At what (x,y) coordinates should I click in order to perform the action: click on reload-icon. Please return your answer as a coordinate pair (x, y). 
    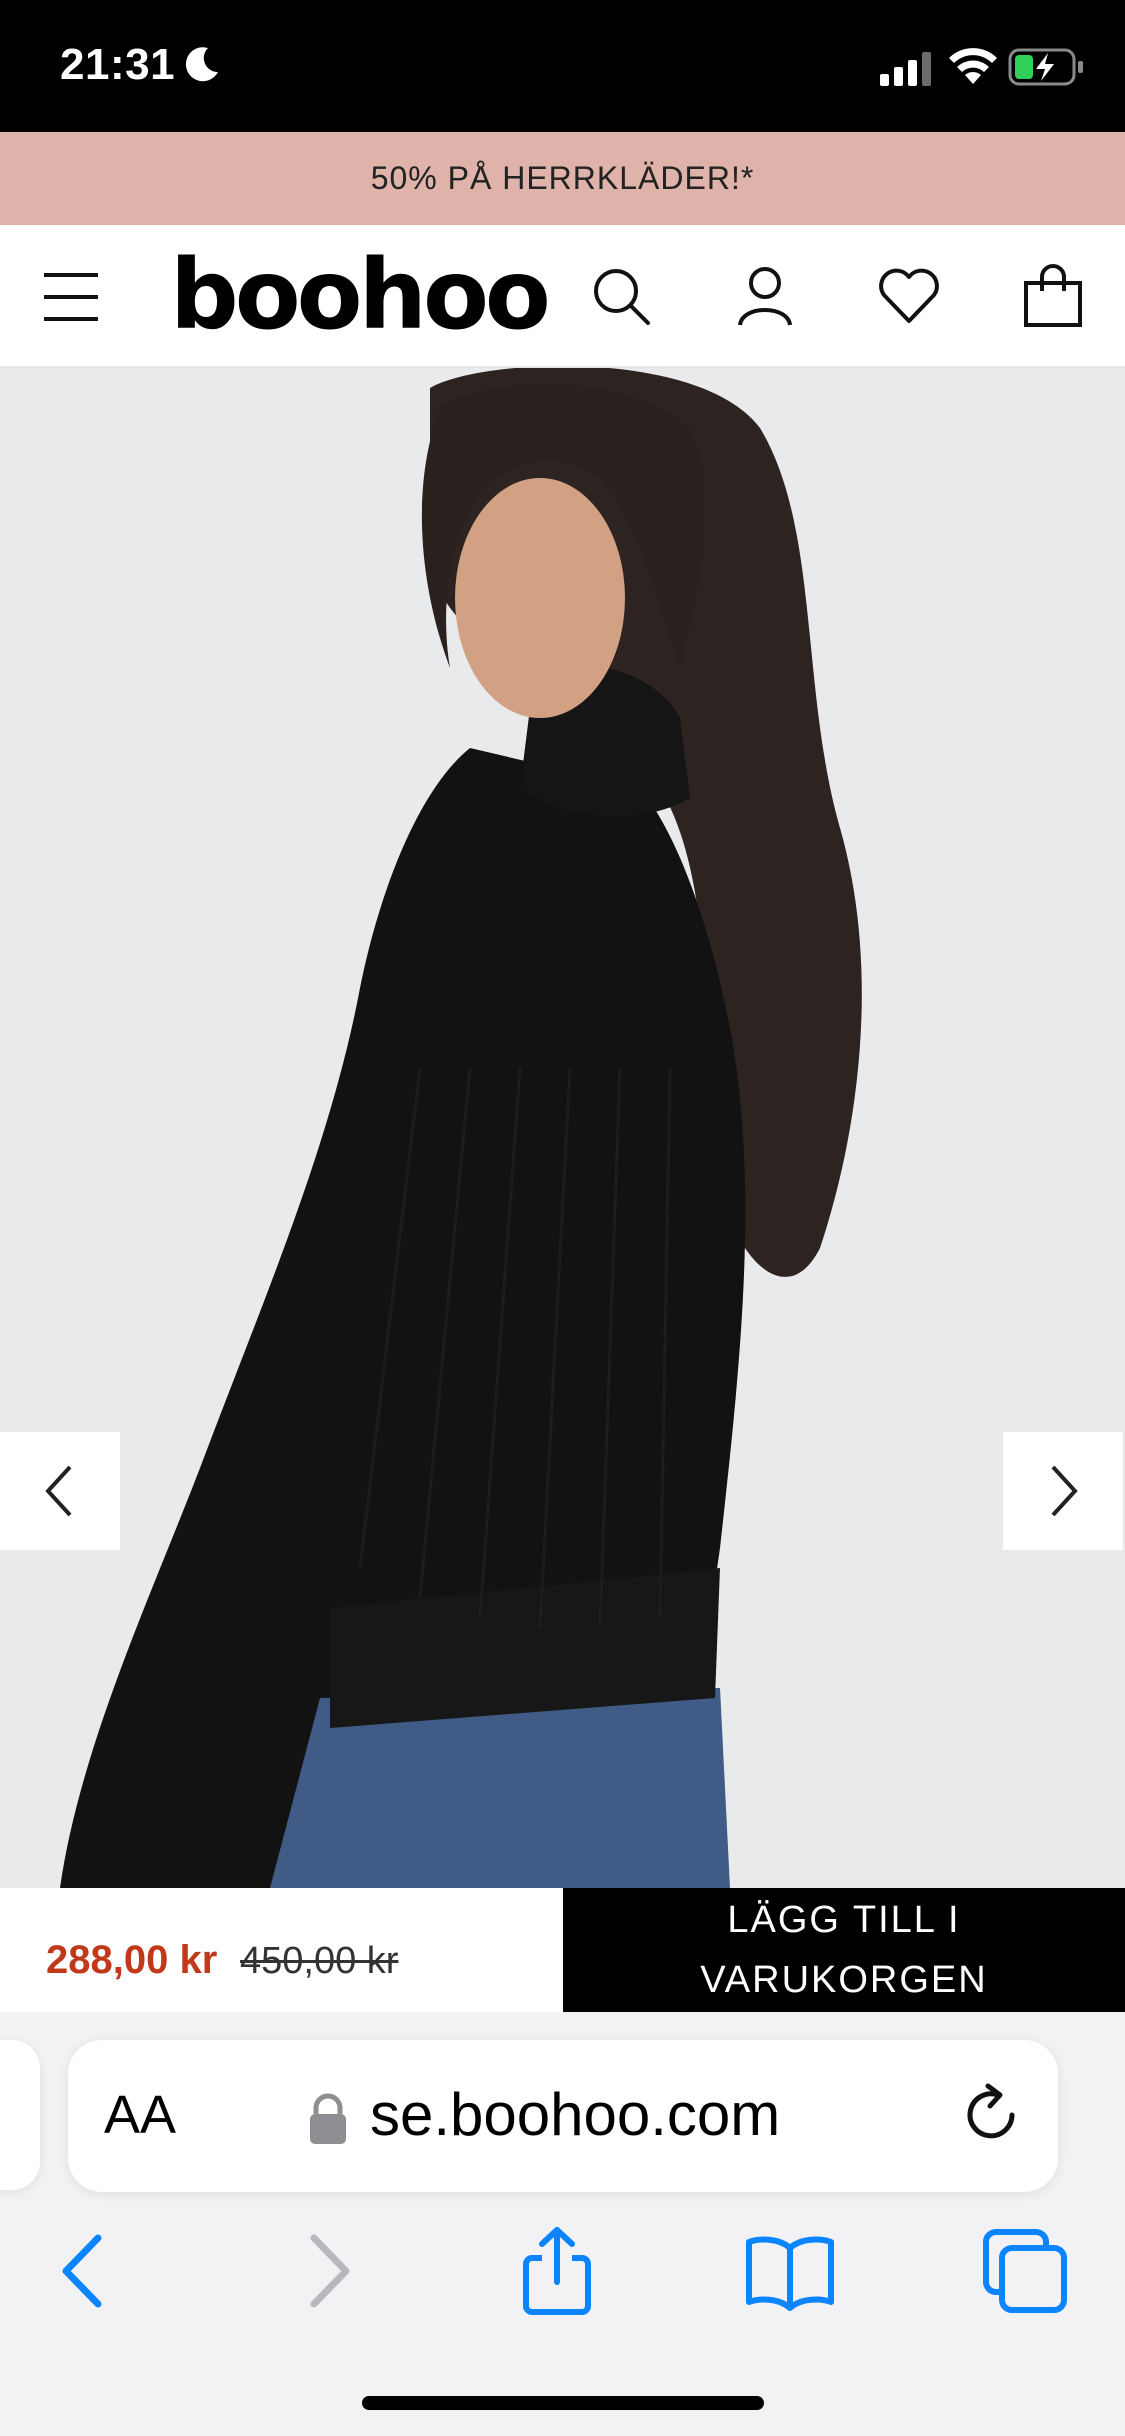
    Looking at the image, I should click on (991, 2115).